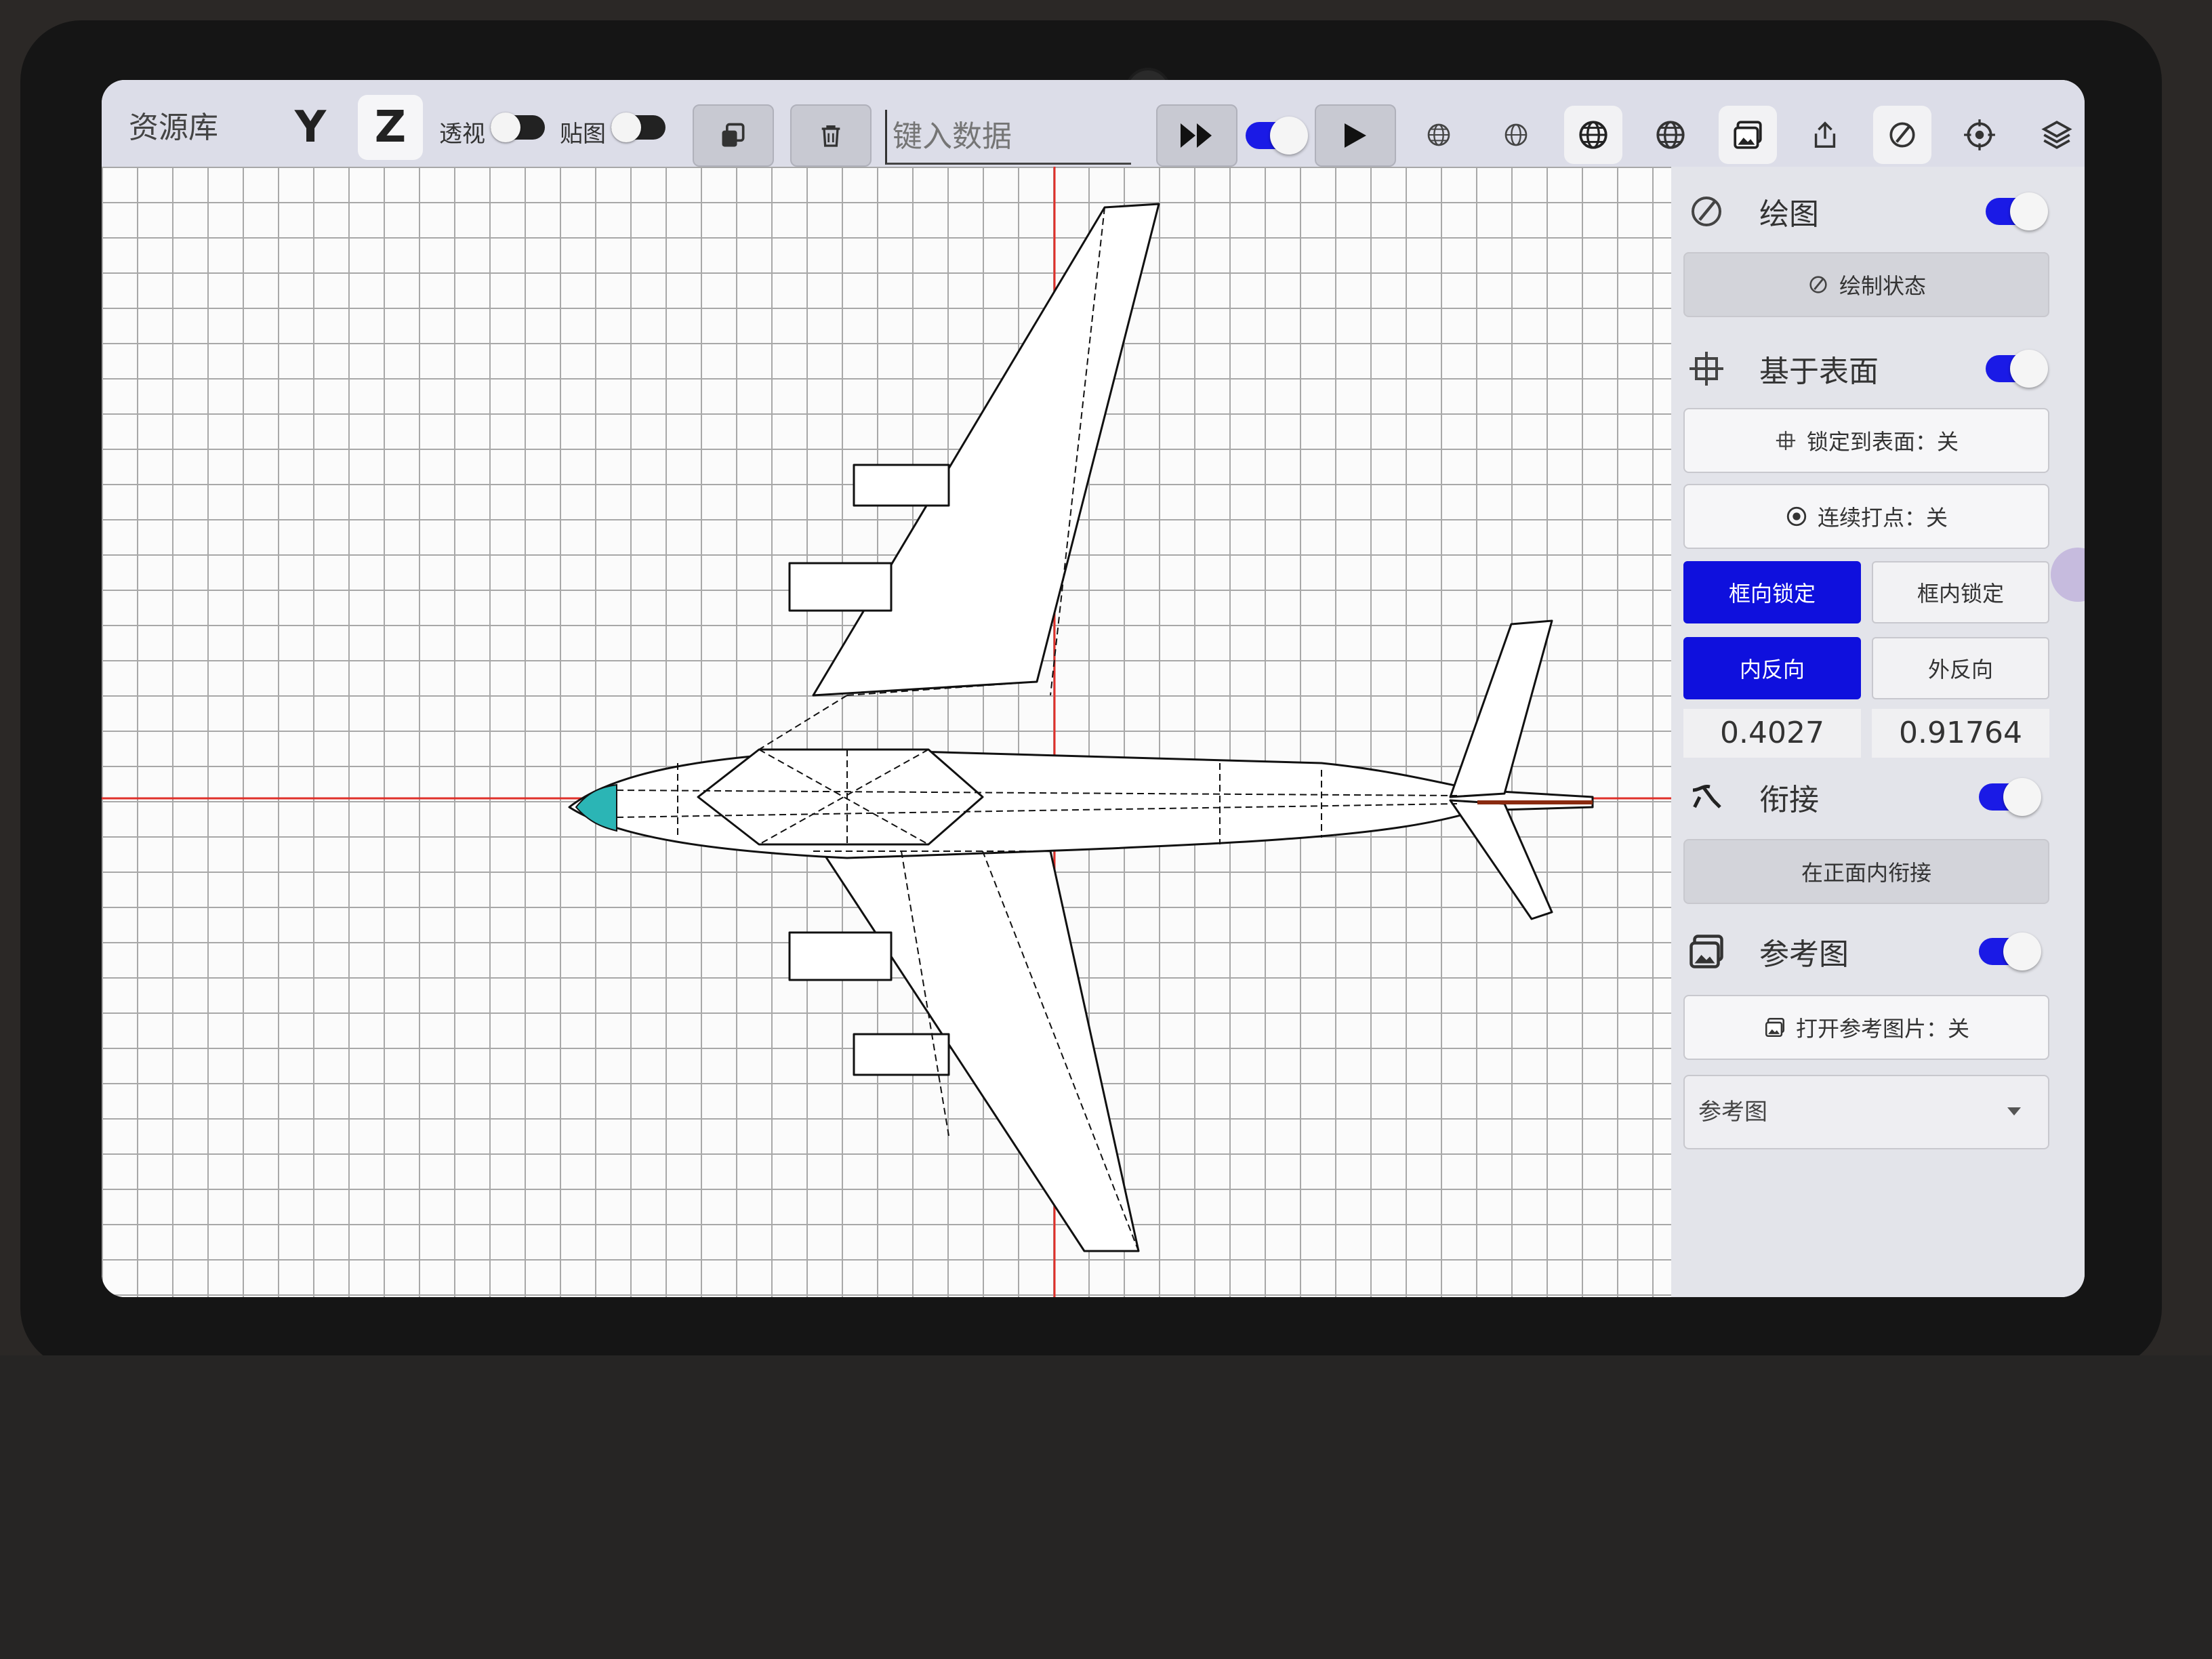 This screenshot has width=2212, height=1659. What do you see at coordinates (1772, 734) in the screenshot?
I see `value-left-field: 0.4027` at bounding box center [1772, 734].